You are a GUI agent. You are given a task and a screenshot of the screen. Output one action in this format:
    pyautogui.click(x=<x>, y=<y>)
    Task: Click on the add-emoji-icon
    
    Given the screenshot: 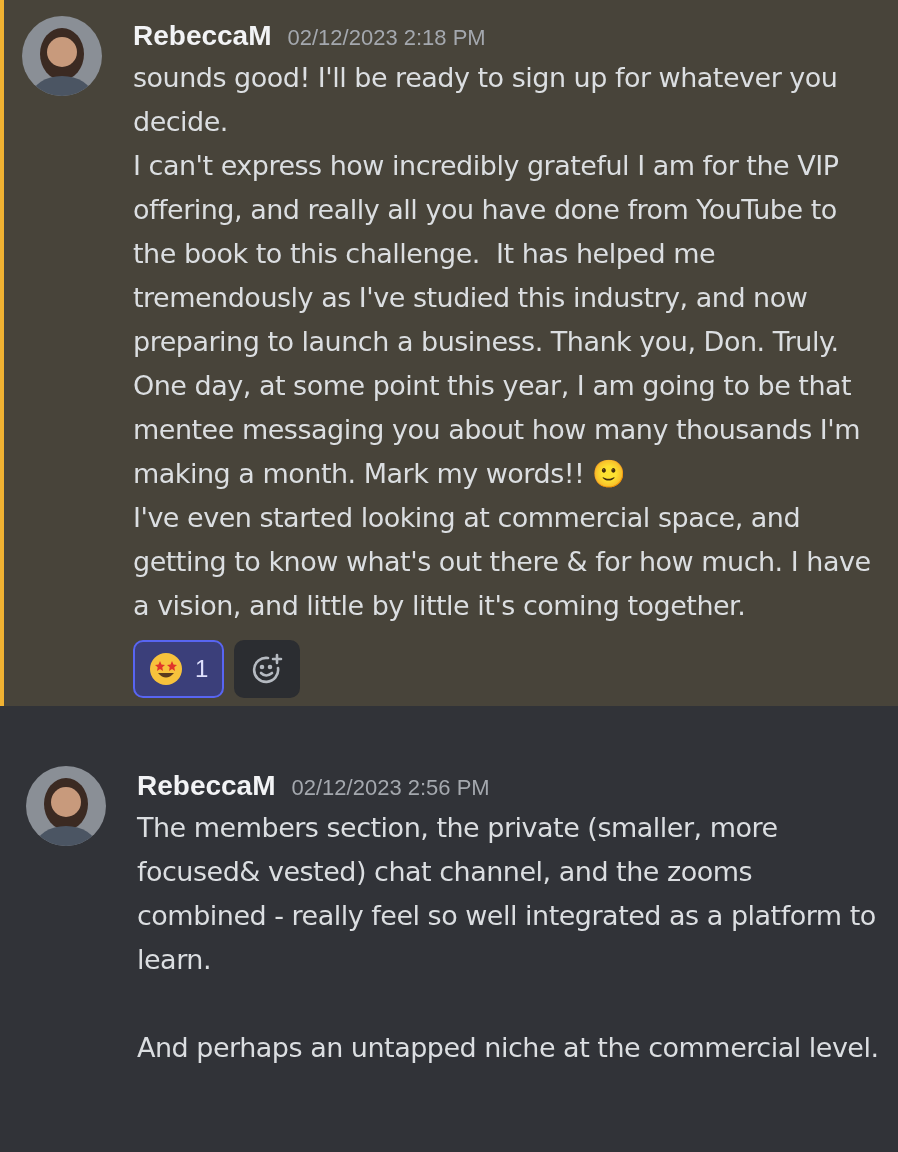 What is the action you would take?
    pyautogui.click(x=267, y=669)
    